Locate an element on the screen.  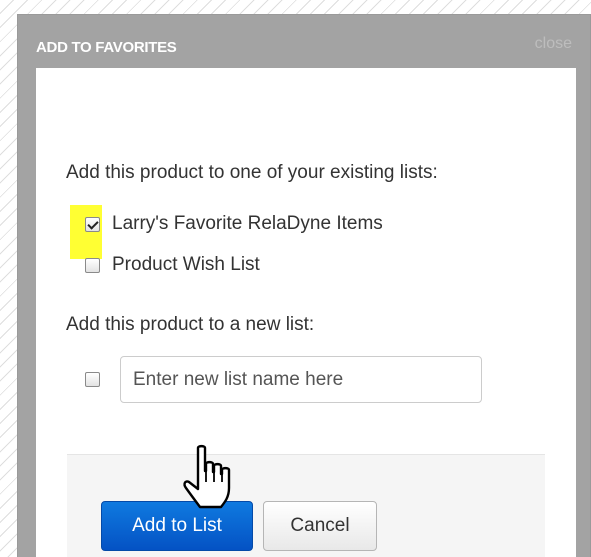
dialog-header: ADD TO FAVORITES close is located at coordinates (304, 41).